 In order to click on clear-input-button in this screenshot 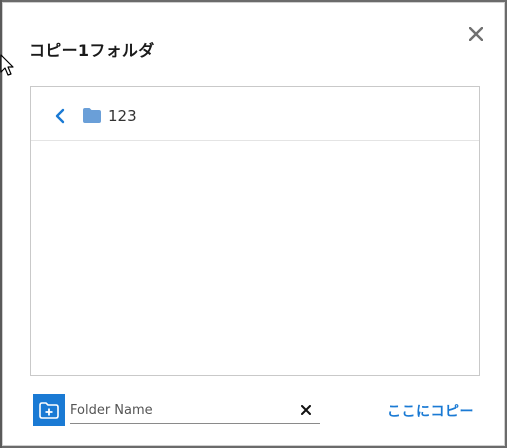, I will do `click(306, 410)`.